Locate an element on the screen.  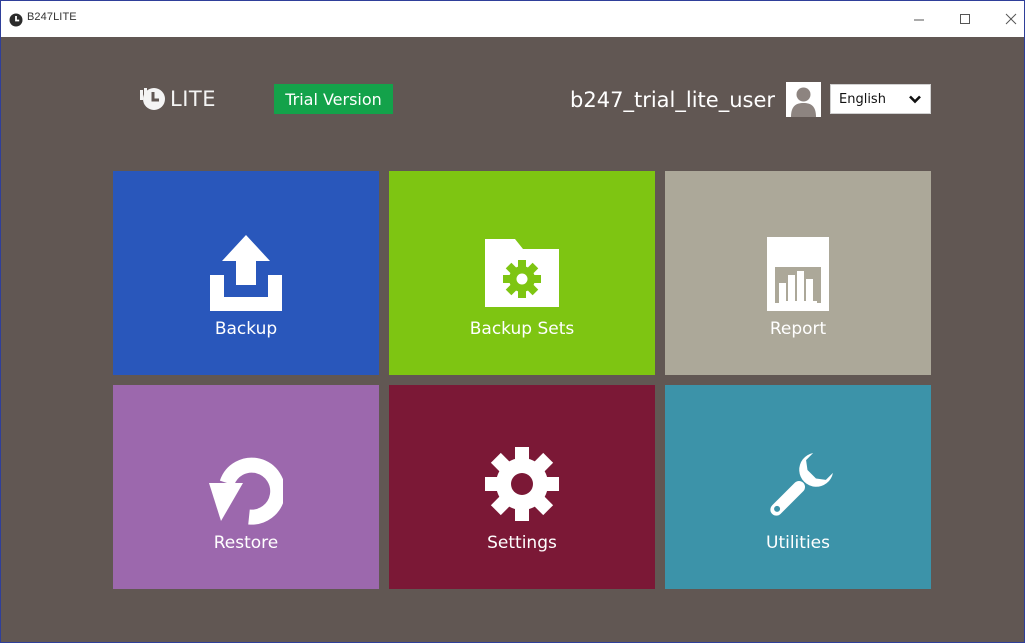
minimize-icon is located at coordinates (919, 20).